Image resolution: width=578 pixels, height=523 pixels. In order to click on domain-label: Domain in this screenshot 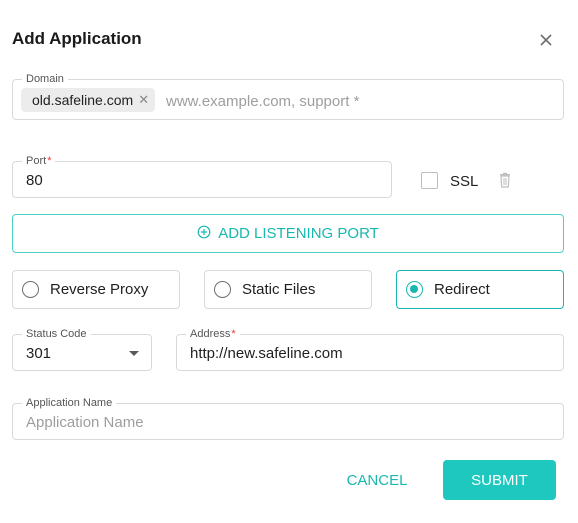, I will do `click(45, 79)`.